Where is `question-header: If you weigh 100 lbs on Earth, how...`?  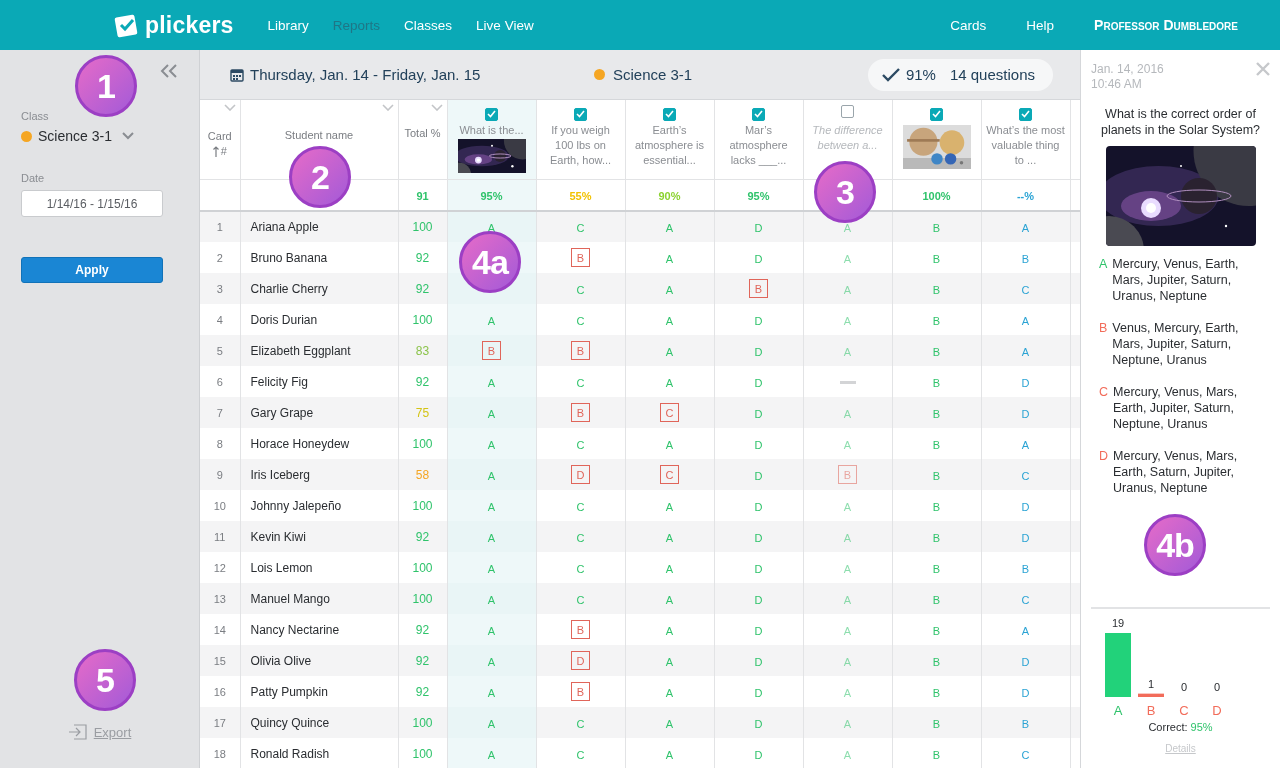
question-header: If you weigh 100 lbs on Earth, how... is located at coordinates (580, 139).